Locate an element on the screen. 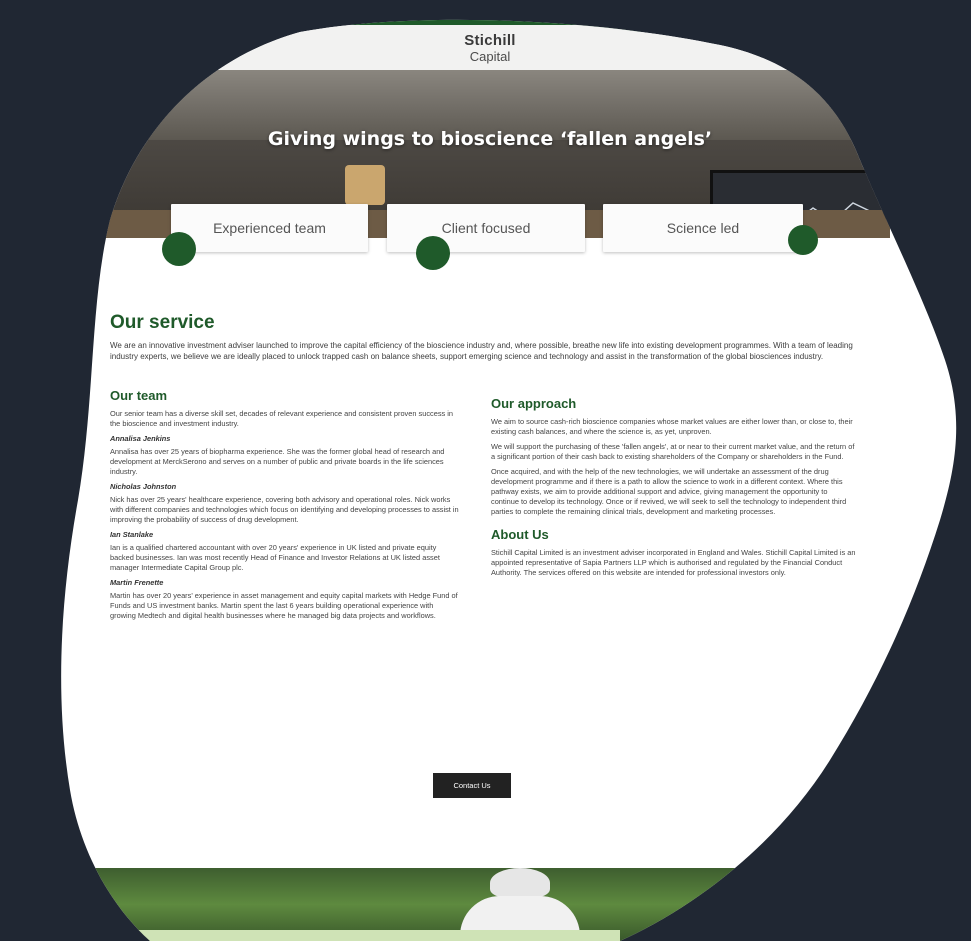 The height and width of the screenshot is (941, 971). person-hairnet is located at coordinates (520, 883).